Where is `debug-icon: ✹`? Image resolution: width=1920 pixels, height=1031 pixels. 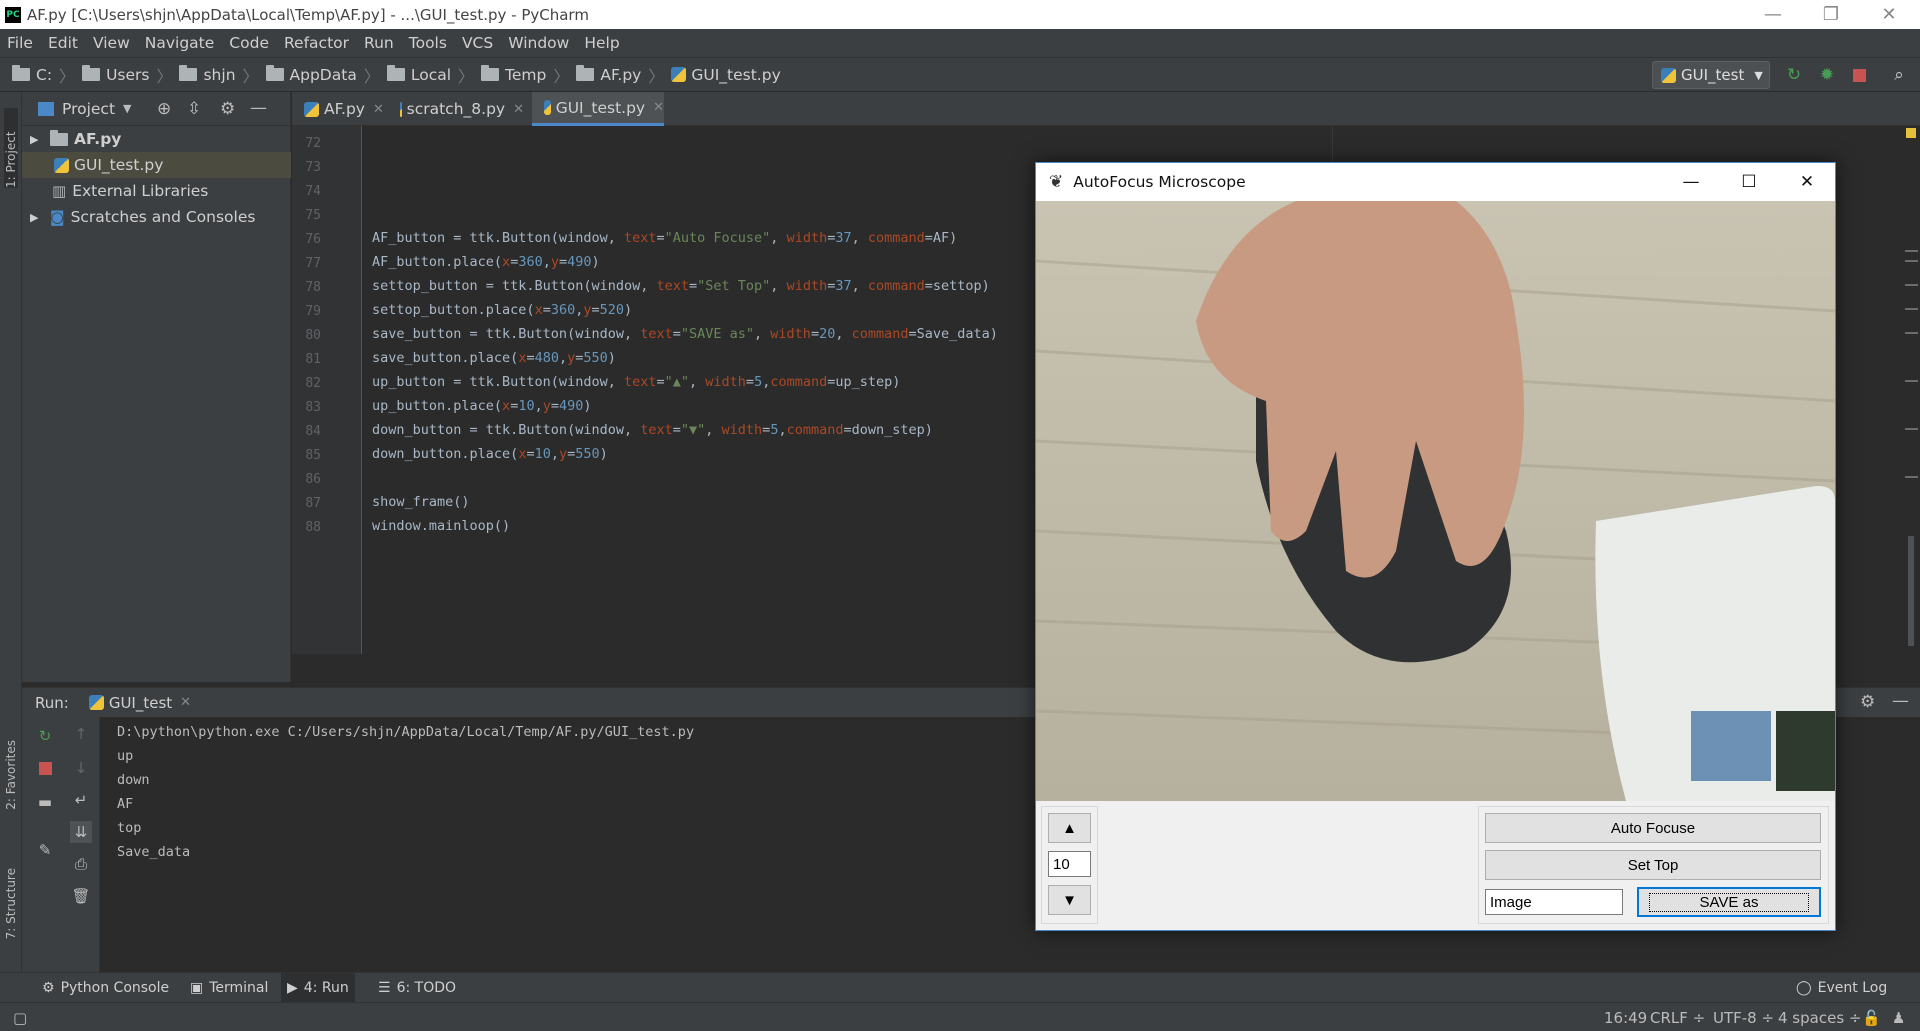
debug-icon: ✹ is located at coordinates (1827, 75).